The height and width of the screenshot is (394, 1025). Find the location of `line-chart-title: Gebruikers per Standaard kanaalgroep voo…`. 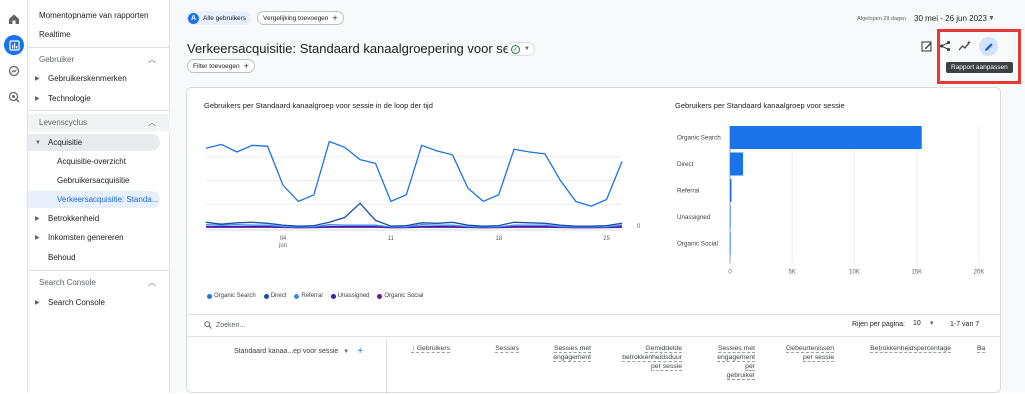

line-chart-title: Gebruikers per Standaard kanaalgroep voo… is located at coordinates (318, 105).